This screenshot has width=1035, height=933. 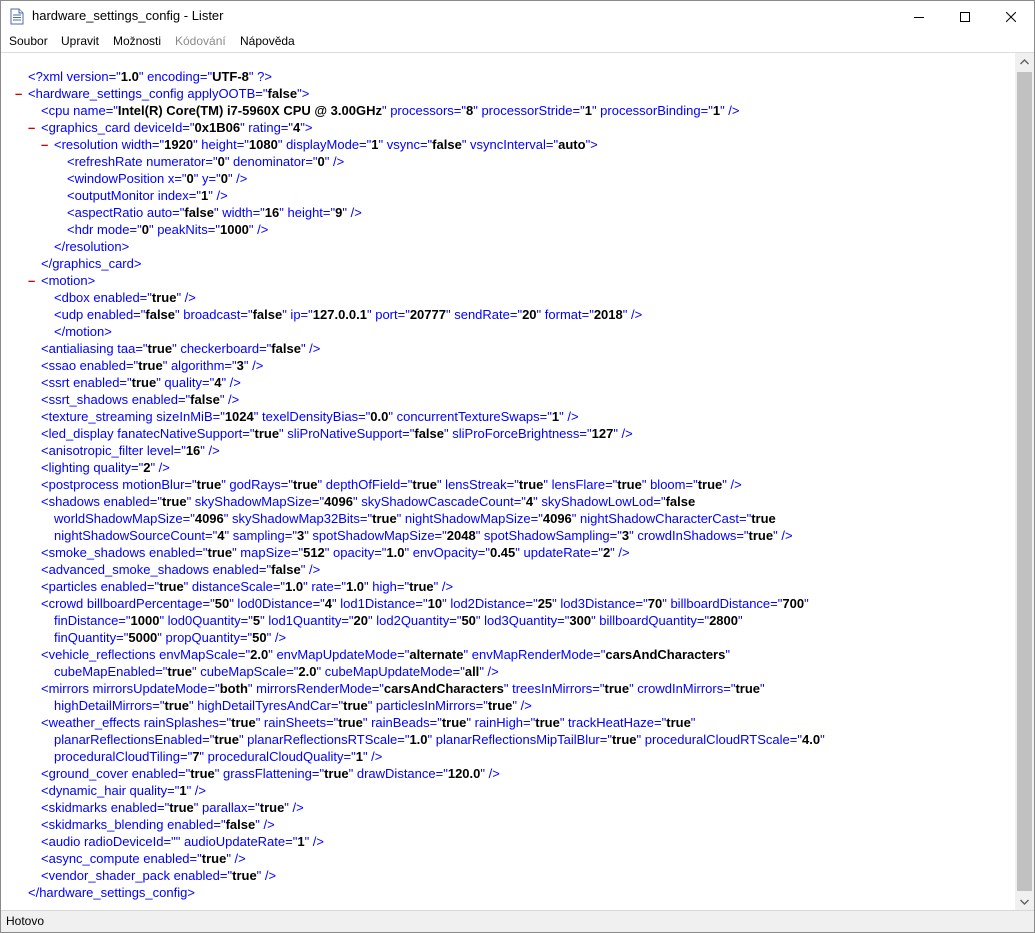 What do you see at coordinates (443, 688) in the screenshot?
I see `xml-value: carsAndCharacters` at bounding box center [443, 688].